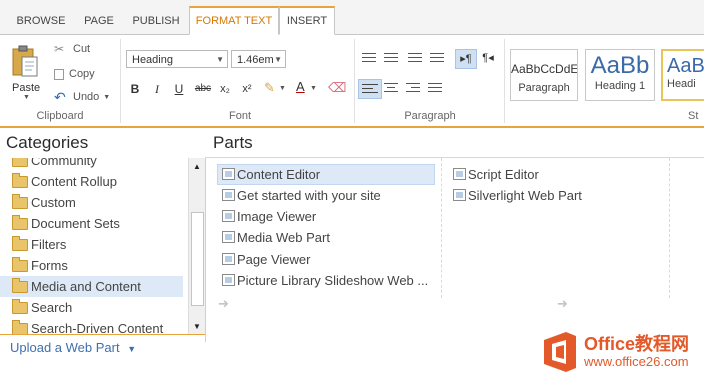  I want to click on rtl-button: ¶◂, so click(488, 58).